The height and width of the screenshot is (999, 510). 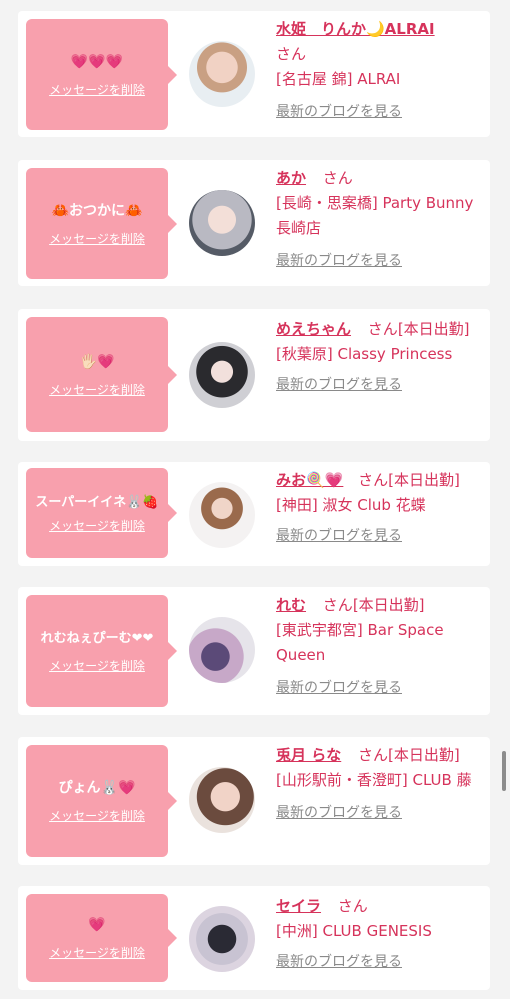 What do you see at coordinates (354, 931) in the screenshot?
I see `shop-name: [中洲] CLUB GENESIS` at bounding box center [354, 931].